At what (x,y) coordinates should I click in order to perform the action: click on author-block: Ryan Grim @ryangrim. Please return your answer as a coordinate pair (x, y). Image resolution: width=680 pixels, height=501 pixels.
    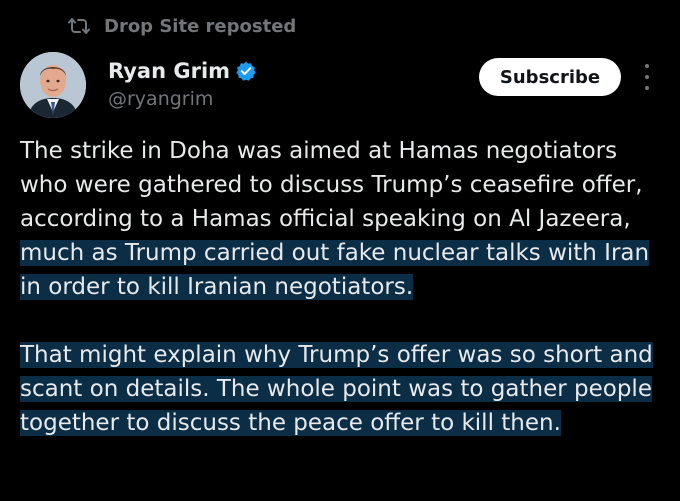
    Looking at the image, I should click on (182, 83).